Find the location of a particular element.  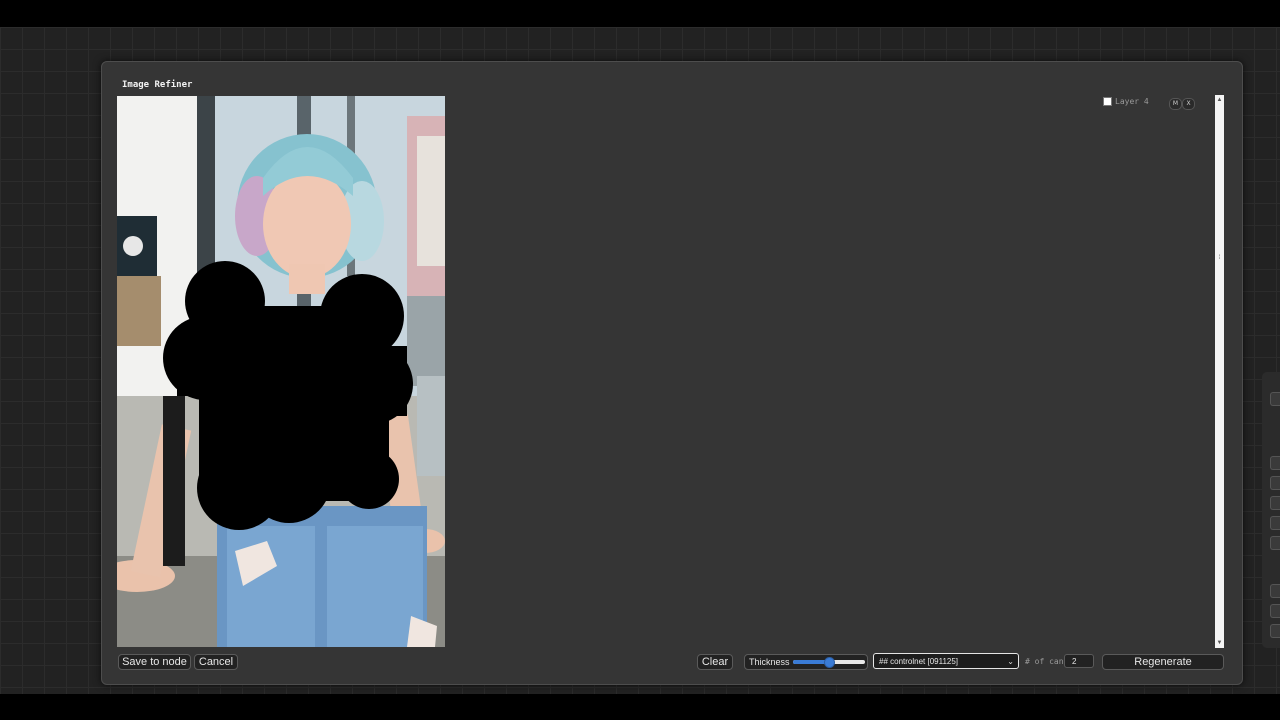

thickness-control: Thickness is located at coordinates (806, 662).